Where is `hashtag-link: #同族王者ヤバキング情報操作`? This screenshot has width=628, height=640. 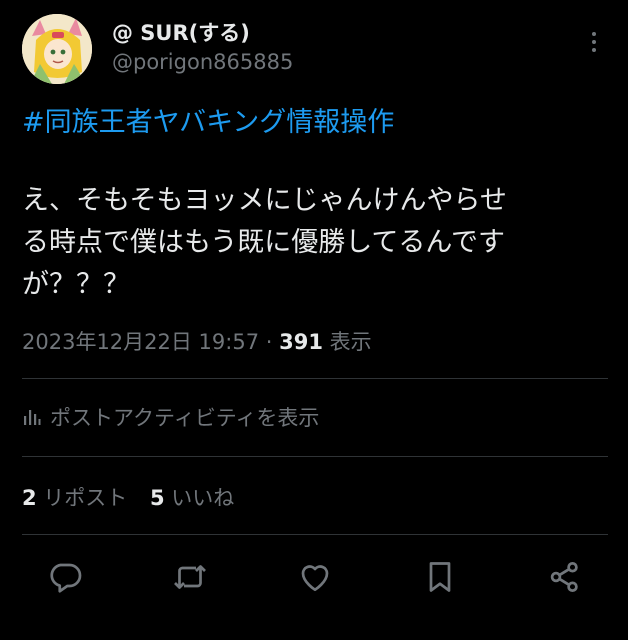 hashtag-link: #同族王者ヤバキング情報操作 is located at coordinates (208, 119).